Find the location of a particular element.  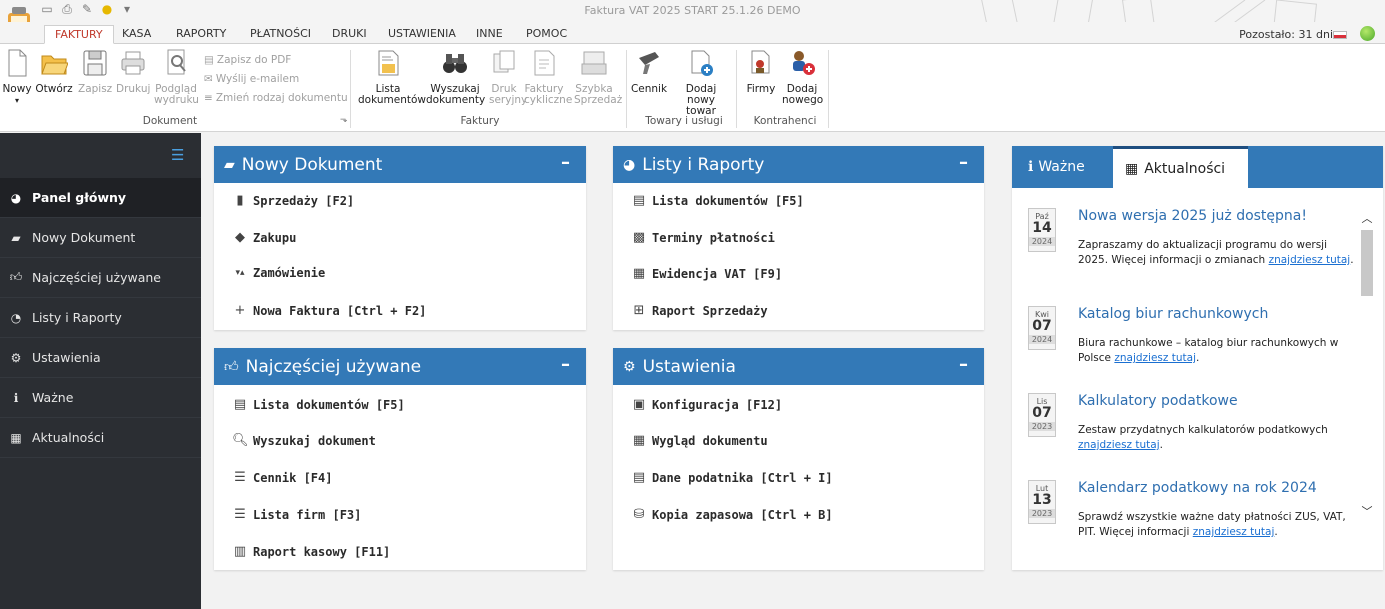

scroll-down-icon: ﹀ is located at coordinates (1367, 511).